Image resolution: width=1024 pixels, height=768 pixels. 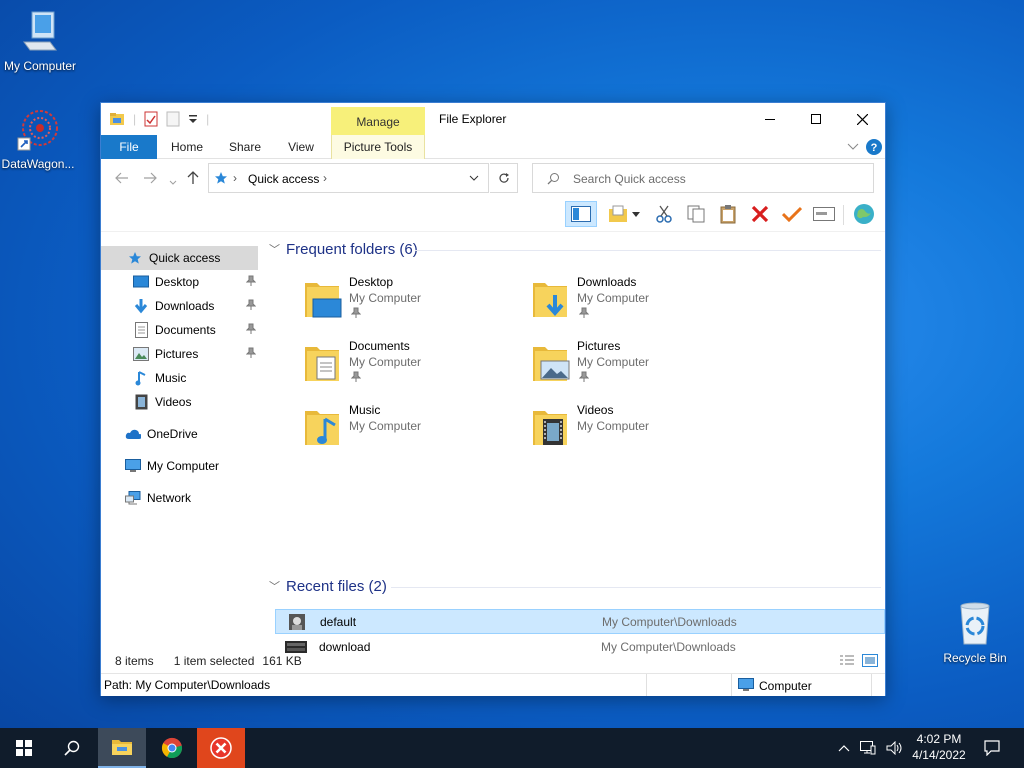 I want to click on tab-share: Share, so click(x=245, y=147).